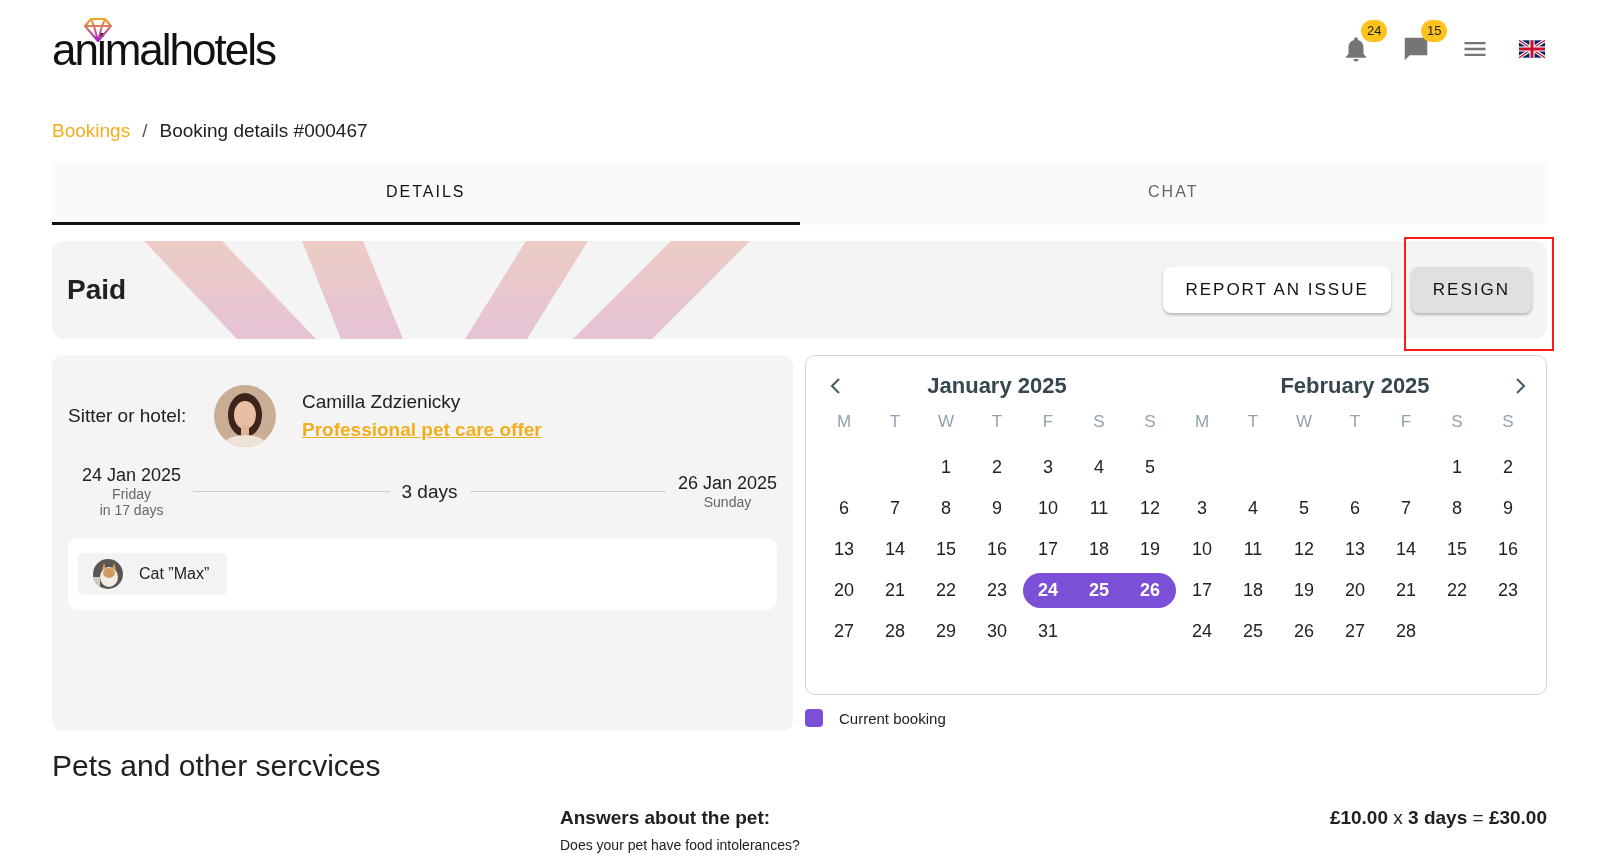 This screenshot has height=858, width=1600. Describe the element at coordinates (128, 416) in the screenshot. I see `sitter-label: Sitter or hotel:` at that location.